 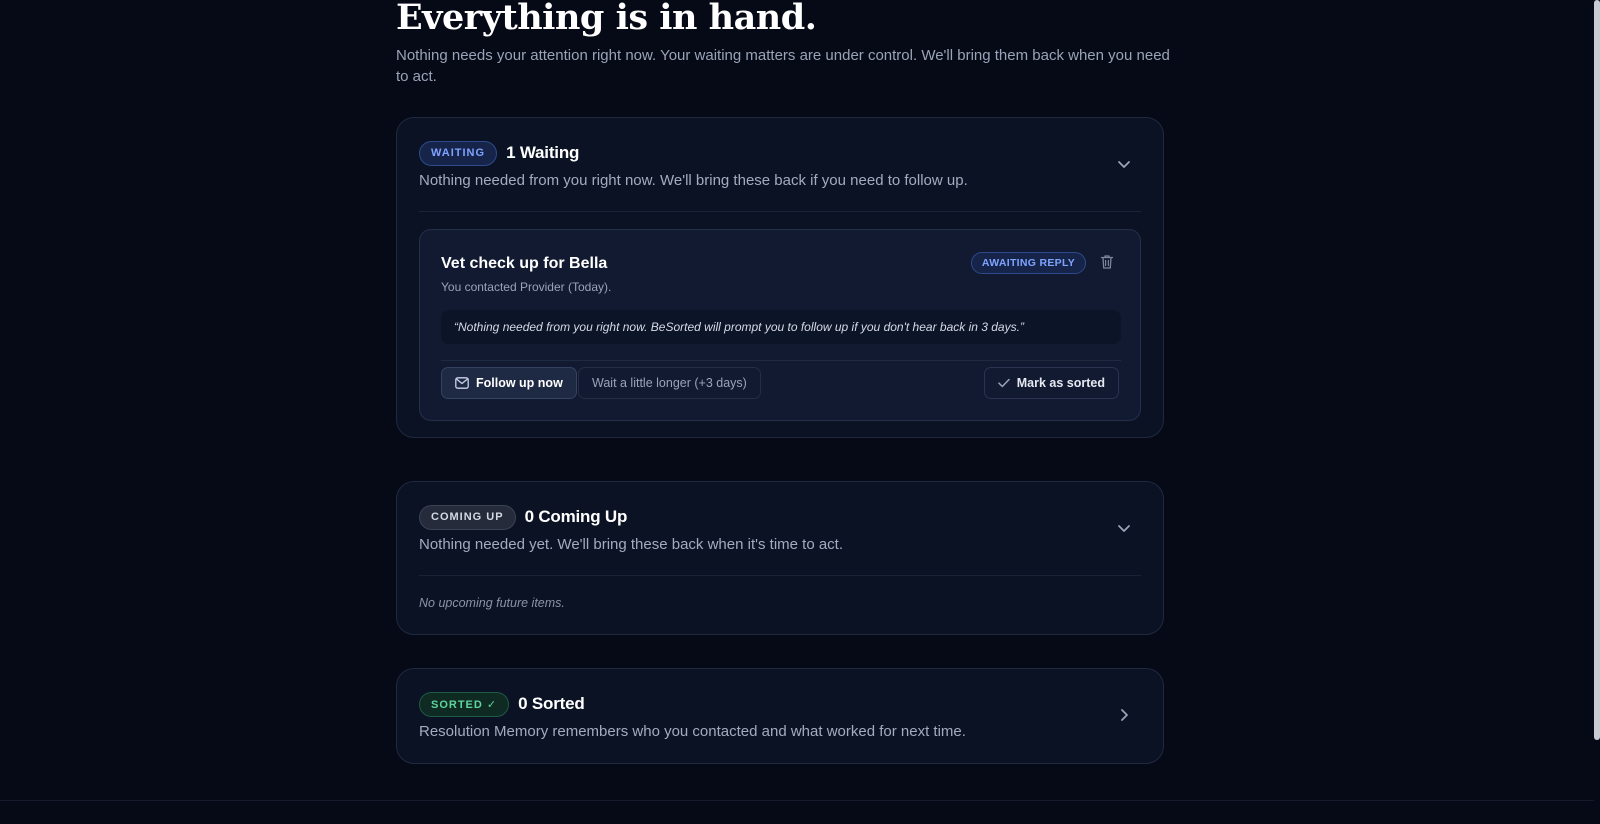 I want to click on follow-up-now-label: Follow up now, so click(x=519, y=383).